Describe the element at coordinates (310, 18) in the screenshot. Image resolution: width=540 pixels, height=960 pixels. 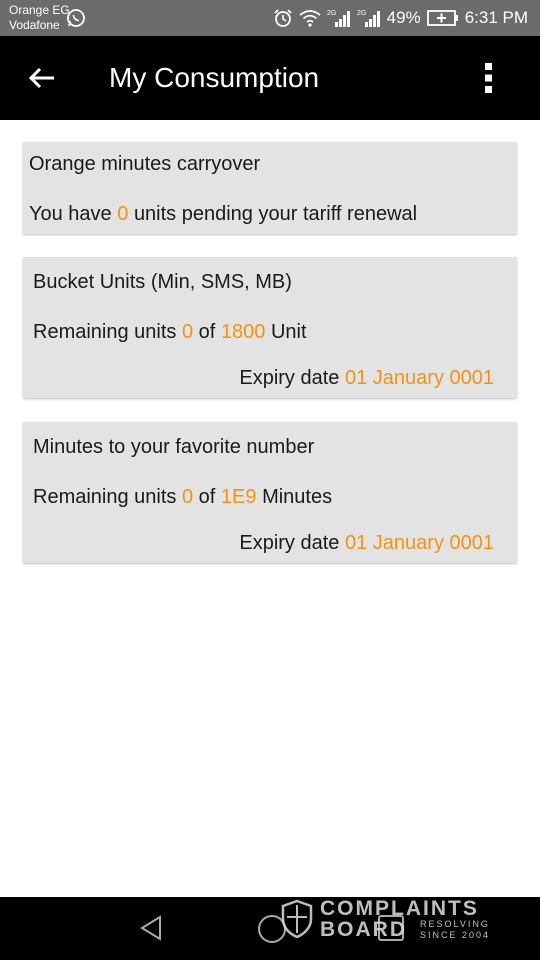
I see `wifi-icon` at that location.